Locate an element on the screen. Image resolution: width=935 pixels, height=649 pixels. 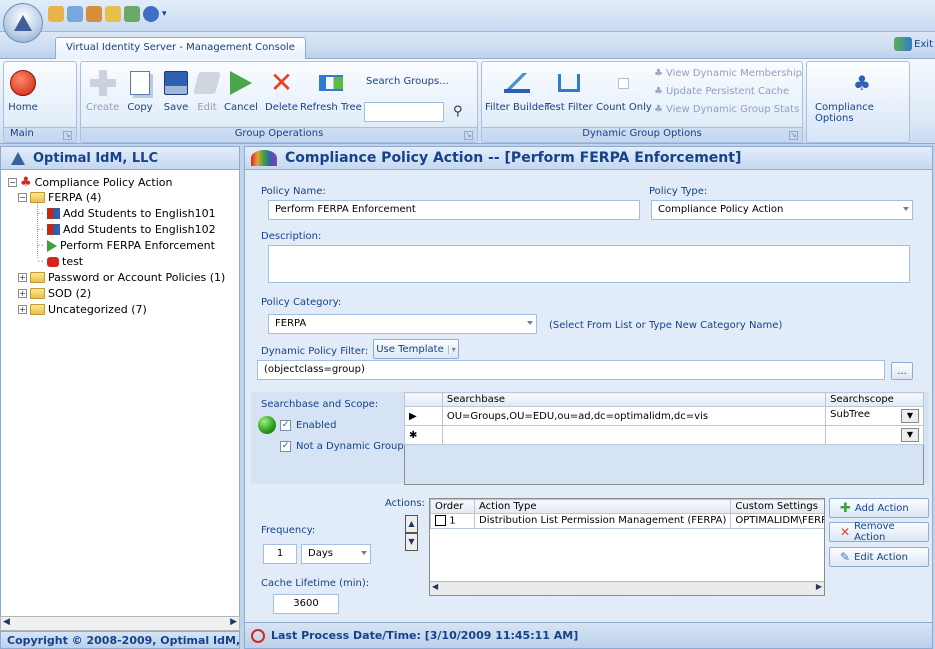
exit-button: Exit is located at coordinates (913, 44).